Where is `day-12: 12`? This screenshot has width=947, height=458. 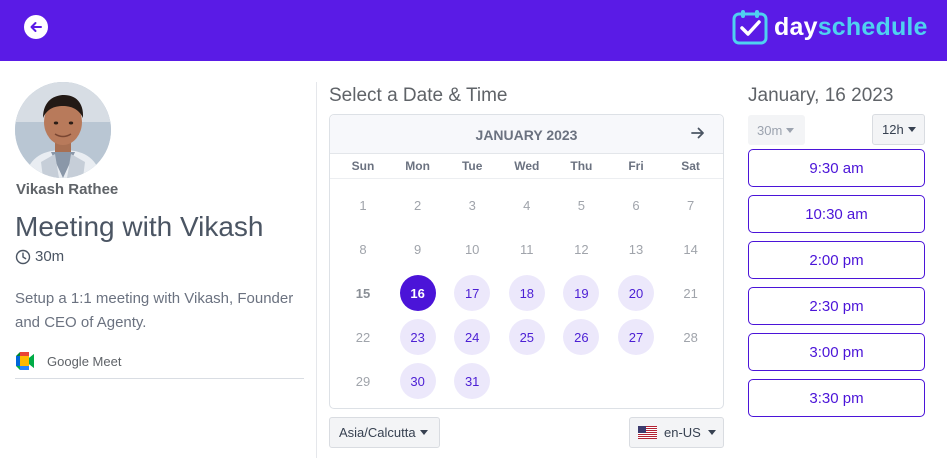 day-12: 12 is located at coordinates (581, 249).